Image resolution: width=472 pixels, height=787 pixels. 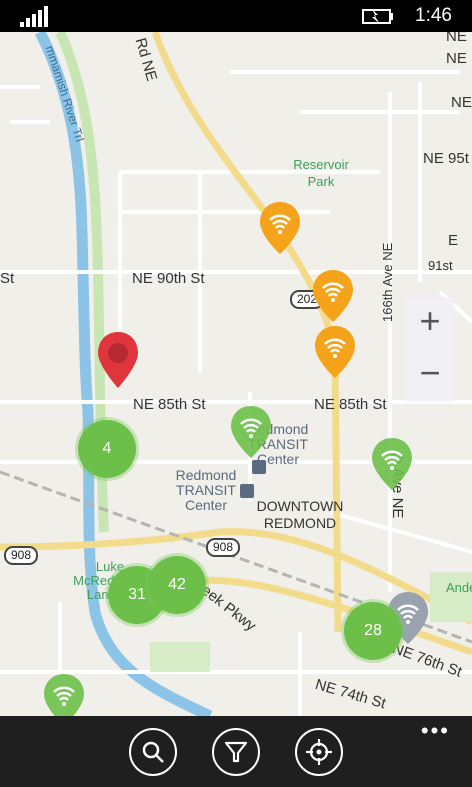 I want to click on park-label: Ande, so click(x=459, y=587).